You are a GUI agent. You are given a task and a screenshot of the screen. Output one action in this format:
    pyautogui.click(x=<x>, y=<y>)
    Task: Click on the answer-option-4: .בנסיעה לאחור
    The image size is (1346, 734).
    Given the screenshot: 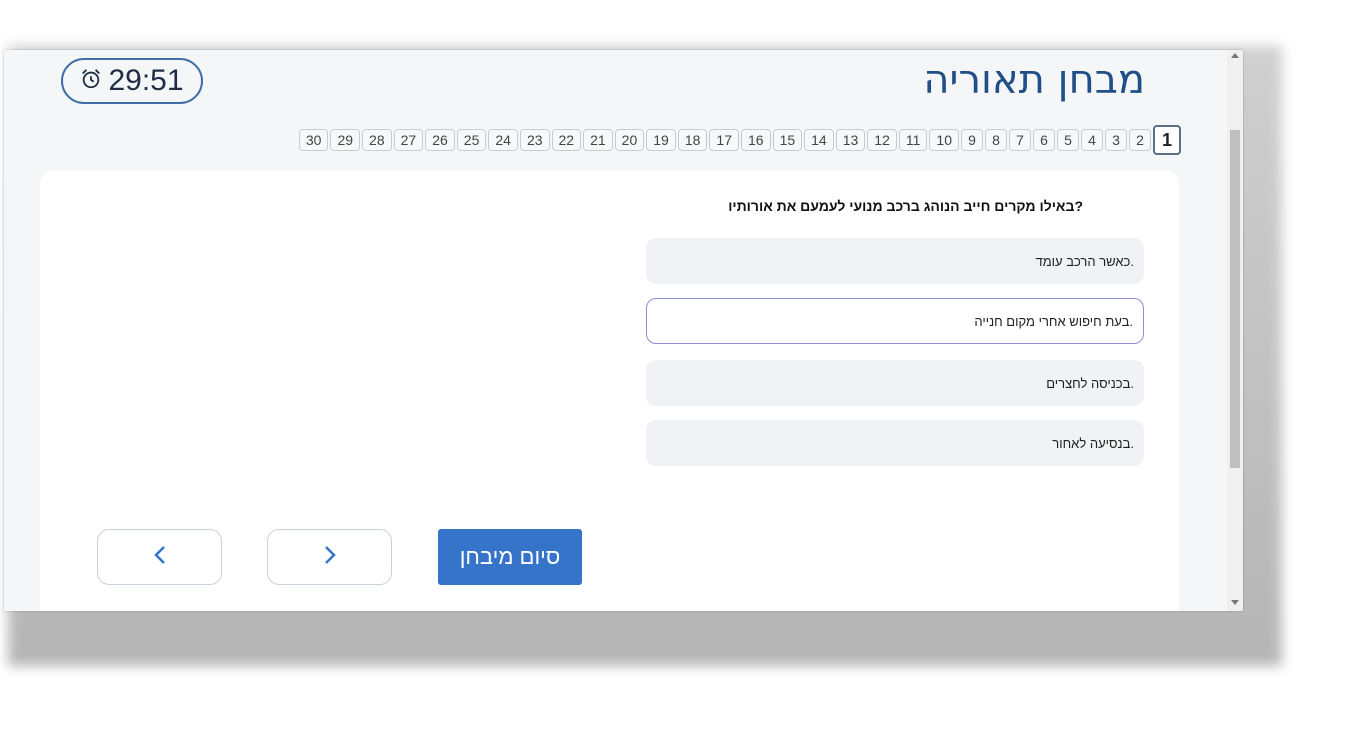 What is the action you would take?
    pyautogui.click(x=895, y=443)
    